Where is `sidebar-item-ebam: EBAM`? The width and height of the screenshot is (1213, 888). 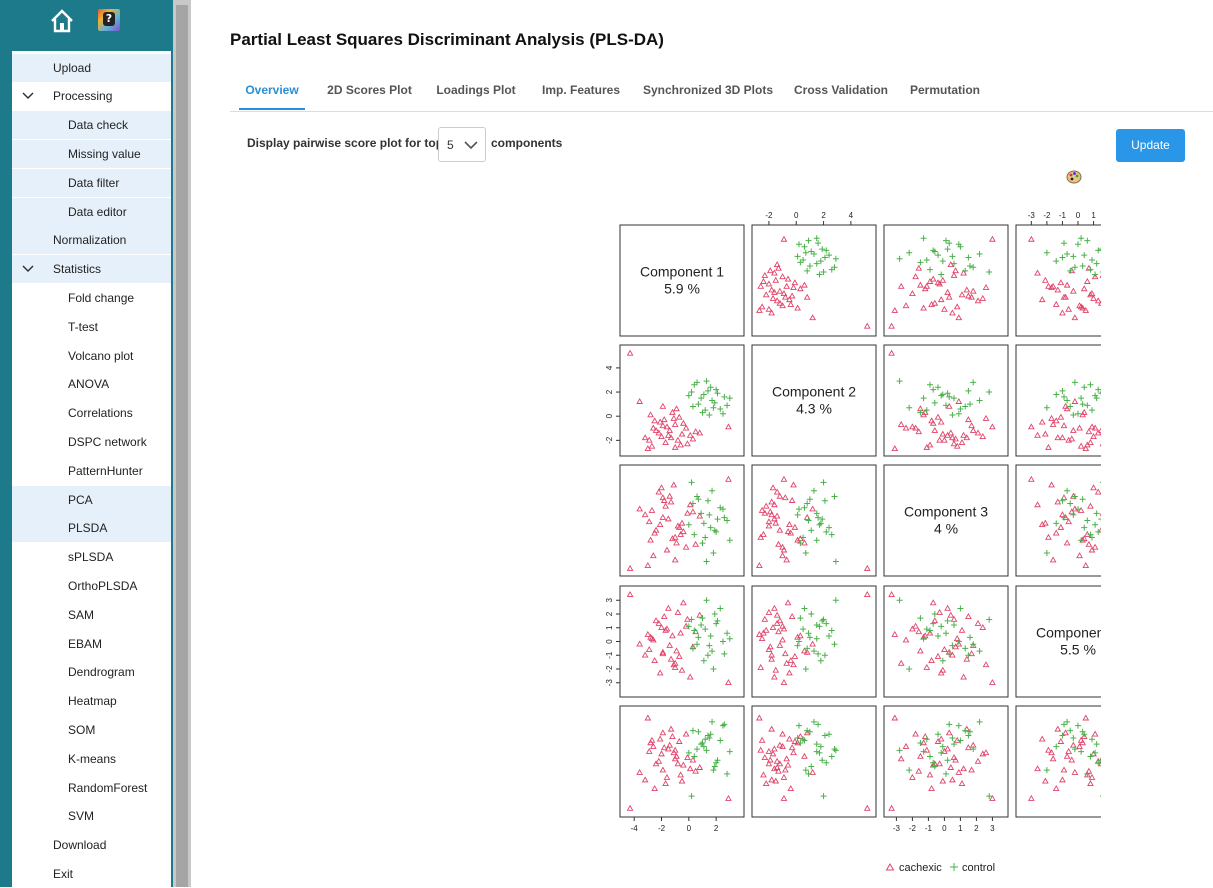 sidebar-item-ebam: EBAM is located at coordinates (91, 644).